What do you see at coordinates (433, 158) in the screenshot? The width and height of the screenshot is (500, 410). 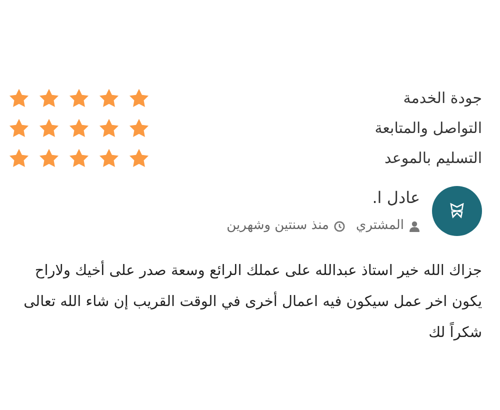 I see `rating-label: التسليم بالموعد` at bounding box center [433, 158].